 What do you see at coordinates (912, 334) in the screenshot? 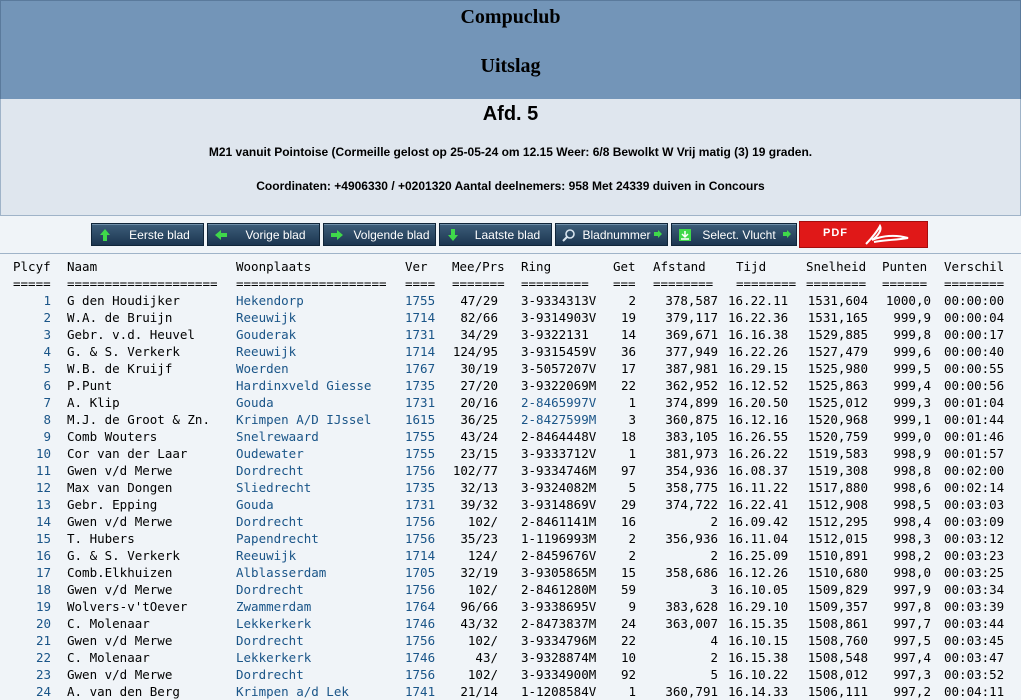
I see `cell-pnt: 999,8` at bounding box center [912, 334].